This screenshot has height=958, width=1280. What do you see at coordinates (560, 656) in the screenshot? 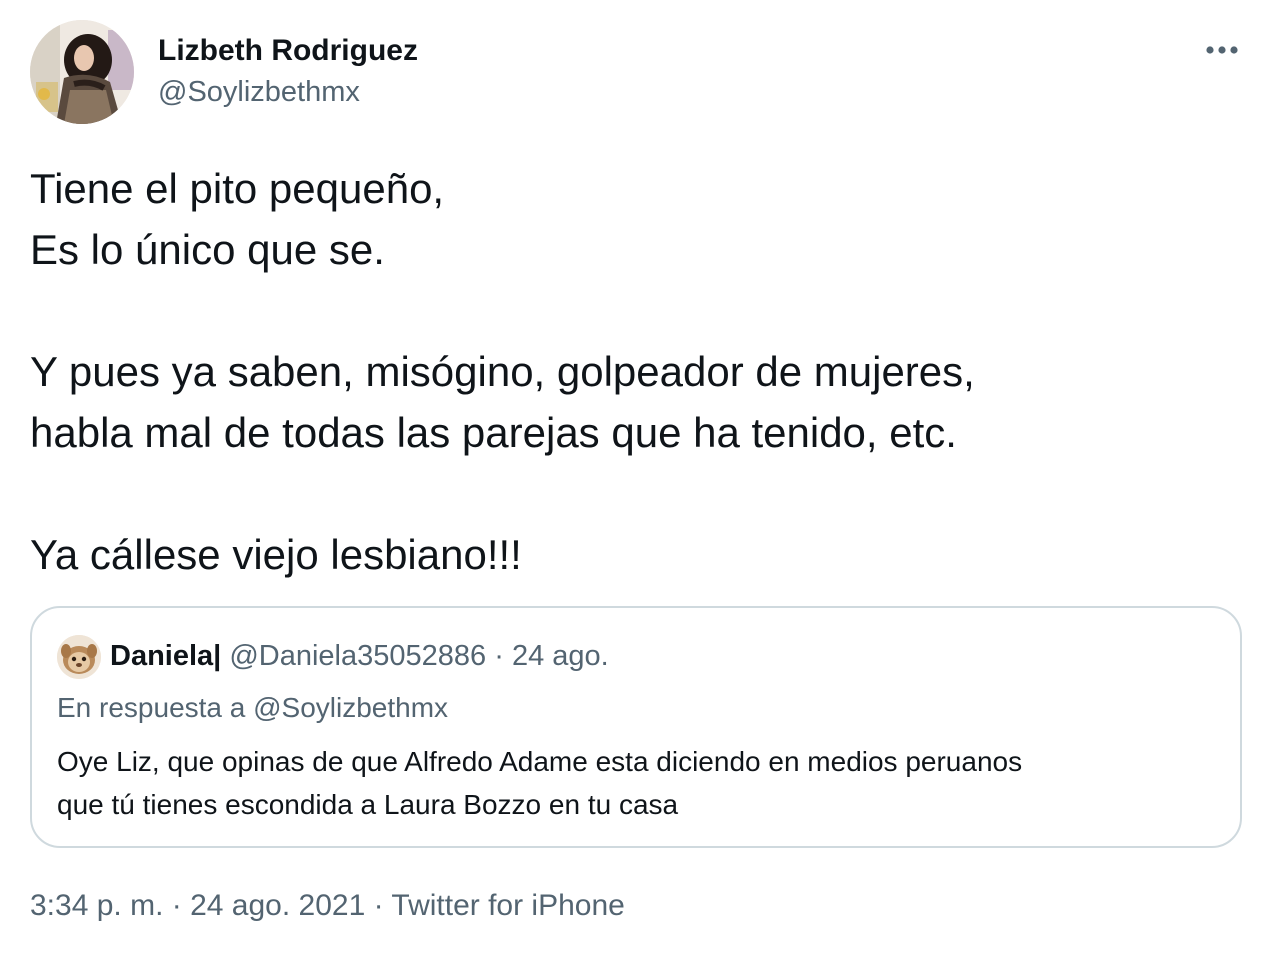
I see `quoted-date: 24 ago.` at bounding box center [560, 656].